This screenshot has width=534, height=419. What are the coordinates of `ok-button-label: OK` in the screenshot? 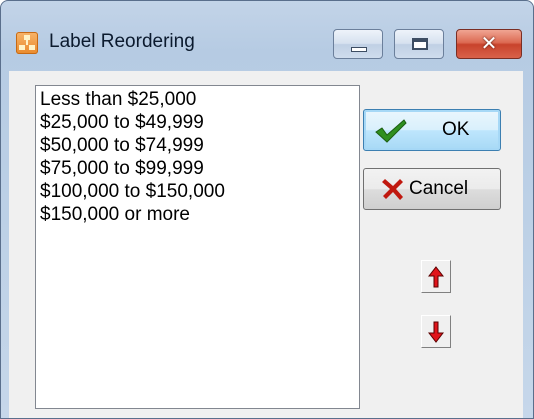 It's located at (456, 129).